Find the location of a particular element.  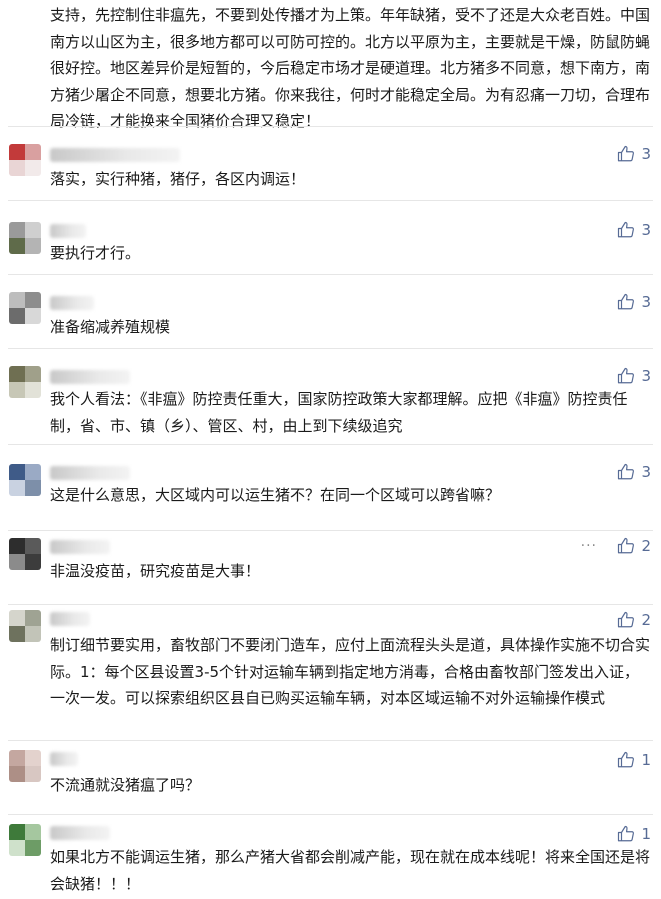

comment-item: 3 这是什么意思，大区域内可以运生猪不？在同一个区域可以跨省嘛？ is located at coordinates (330, 487).